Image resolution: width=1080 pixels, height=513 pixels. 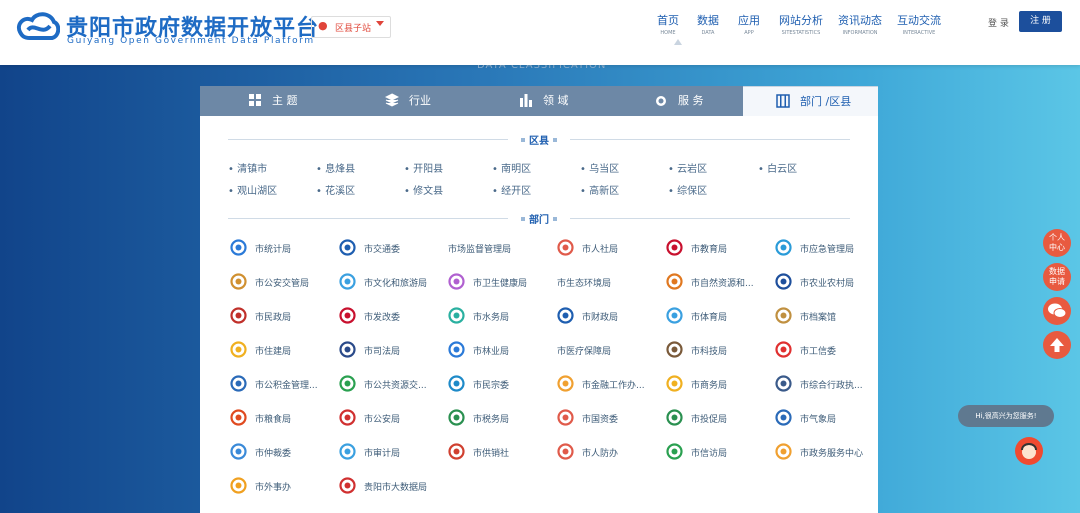 What do you see at coordinates (998, 22) in the screenshot?
I see `login-link: 登 录` at bounding box center [998, 22].